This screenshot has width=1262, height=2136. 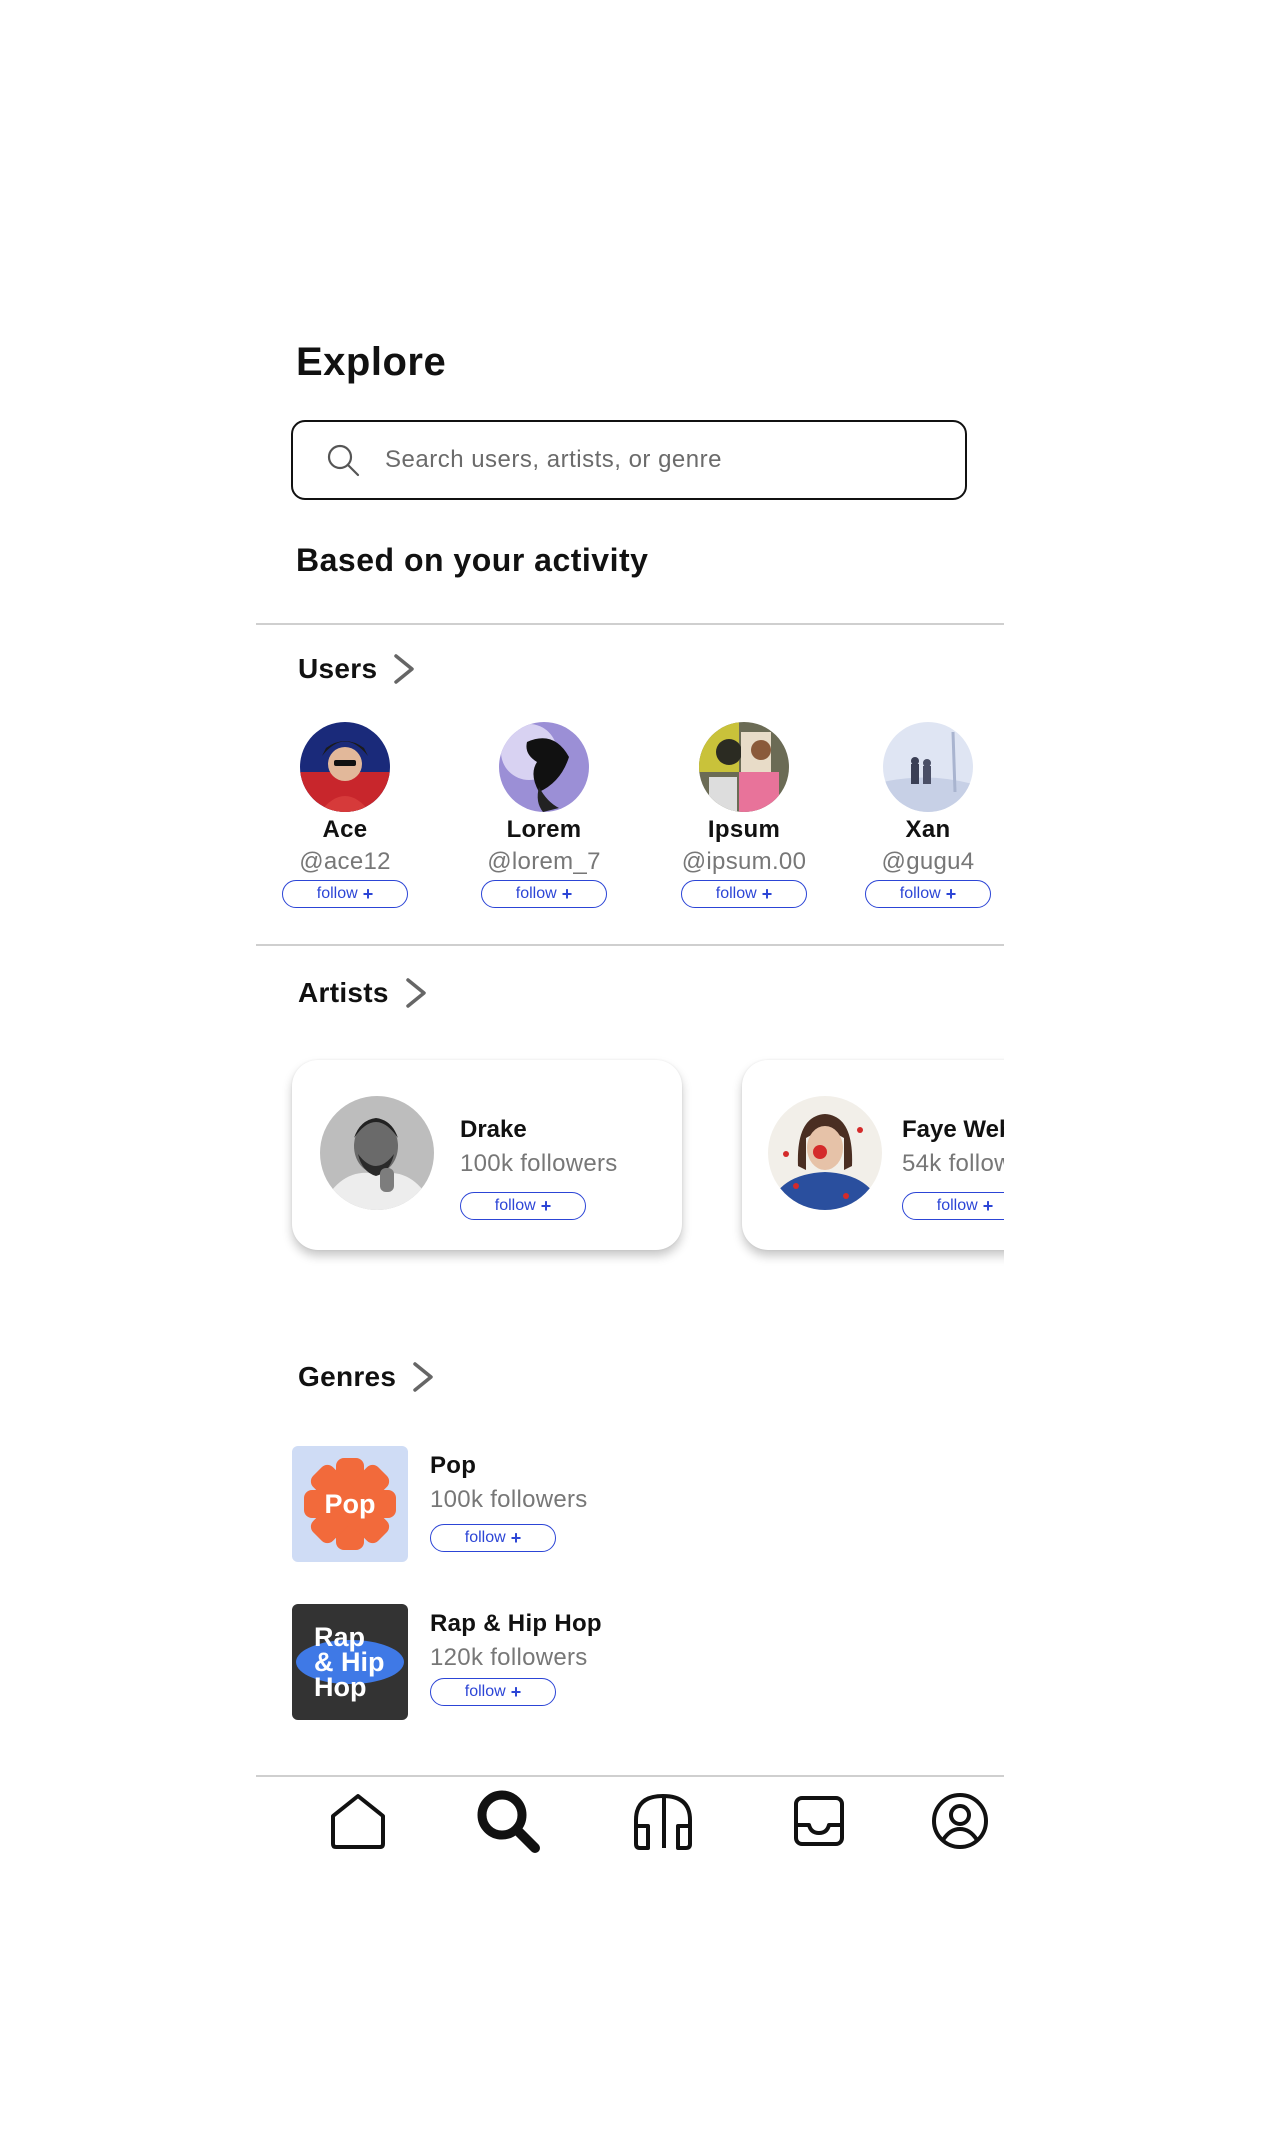 I want to click on home-icon, so click(x=358, y=1821).